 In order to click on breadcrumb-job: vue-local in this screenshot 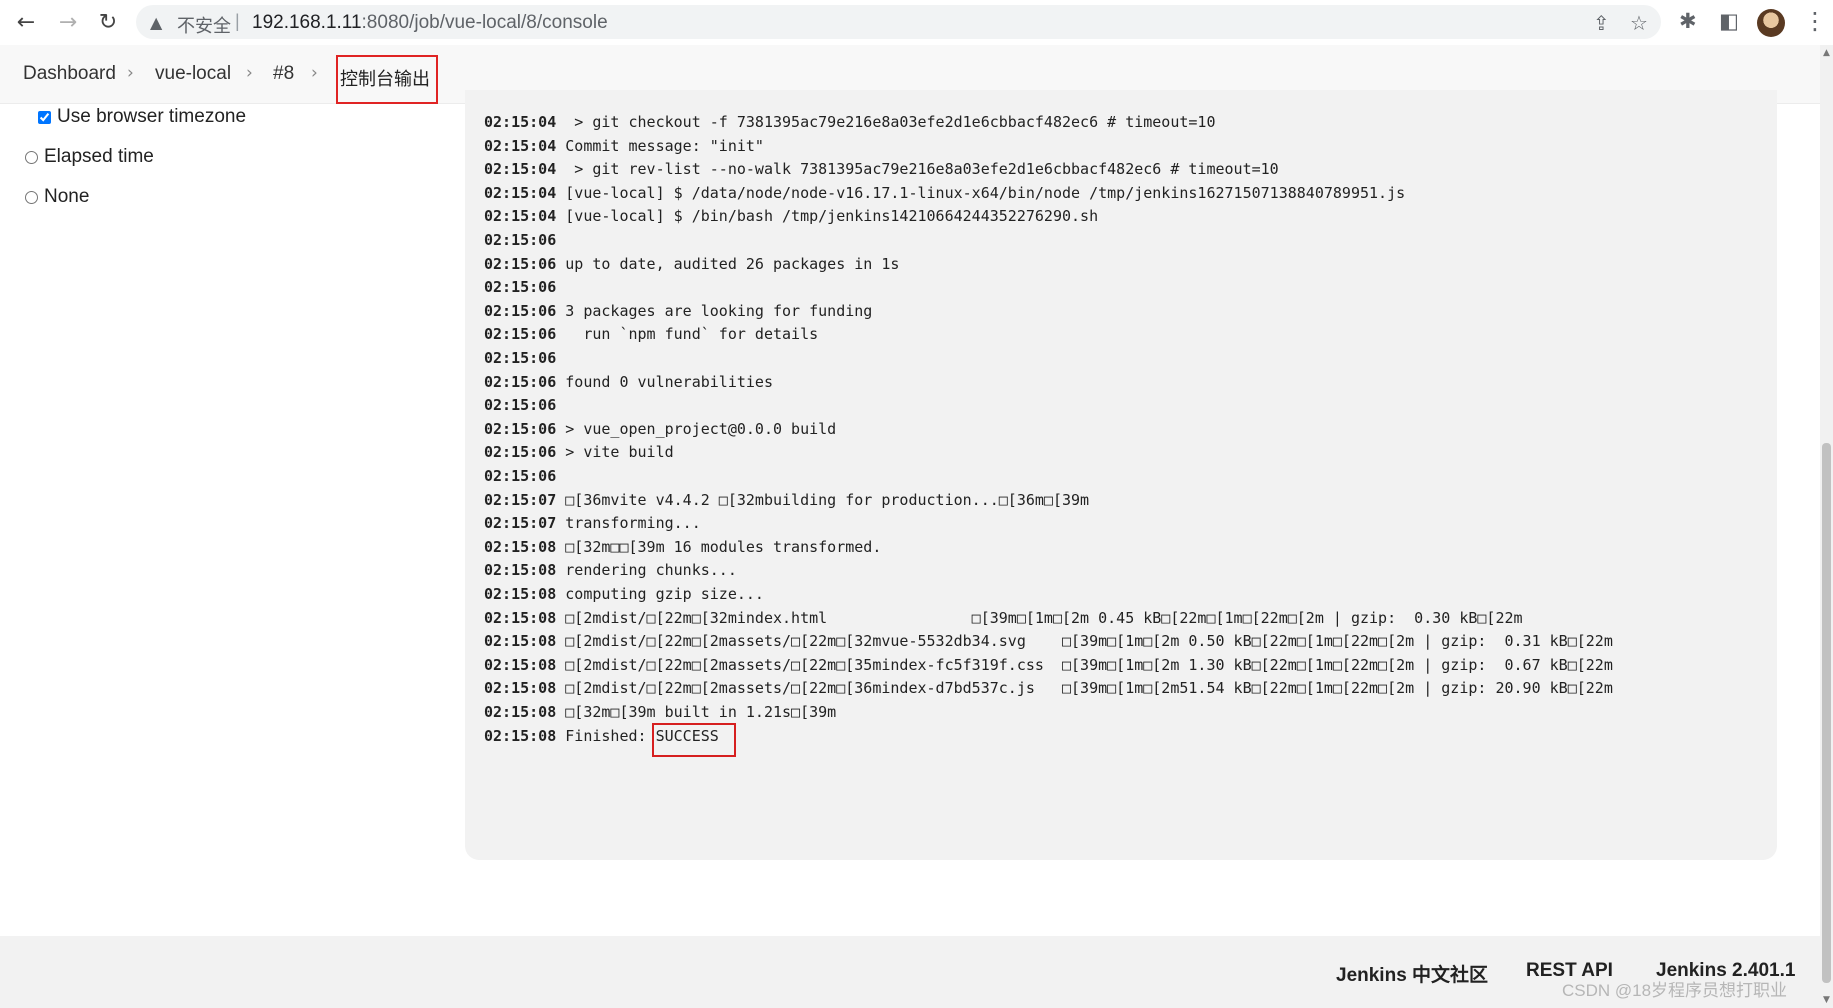, I will do `click(193, 74)`.